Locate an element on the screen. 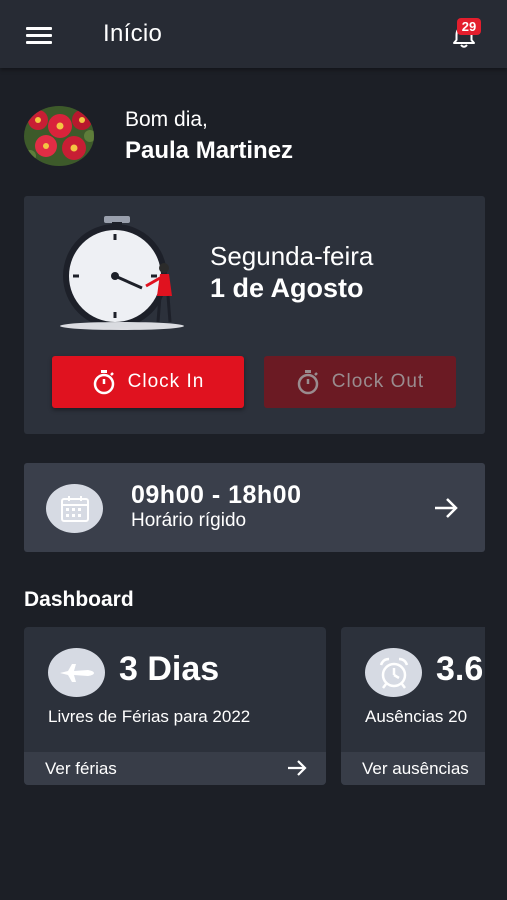 Image resolution: width=507 pixels, height=900 pixels. airplane-icon is located at coordinates (76, 672).